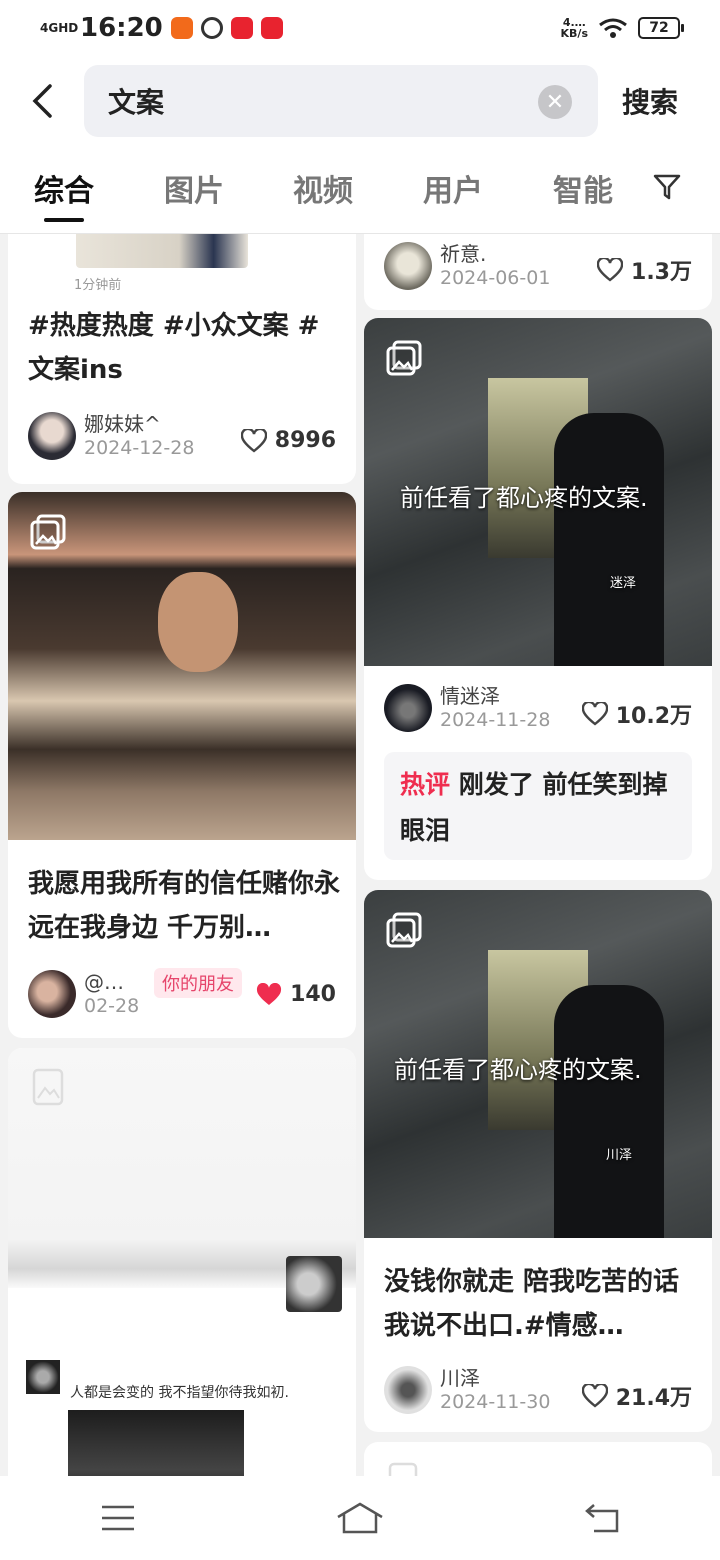  What do you see at coordinates (121, 28) in the screenshot?
I see `clock: 16:20` at bounding box center [121, 28].